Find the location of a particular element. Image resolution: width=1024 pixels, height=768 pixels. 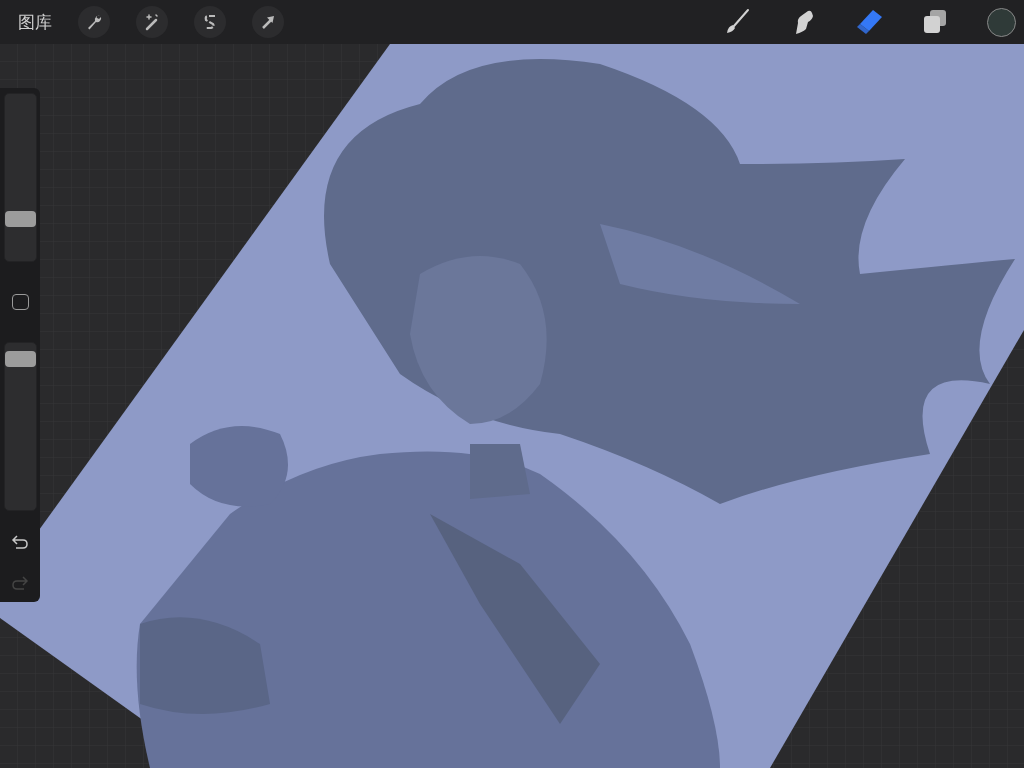

gallery-button: 图库 is located at coordinates (35, 22).